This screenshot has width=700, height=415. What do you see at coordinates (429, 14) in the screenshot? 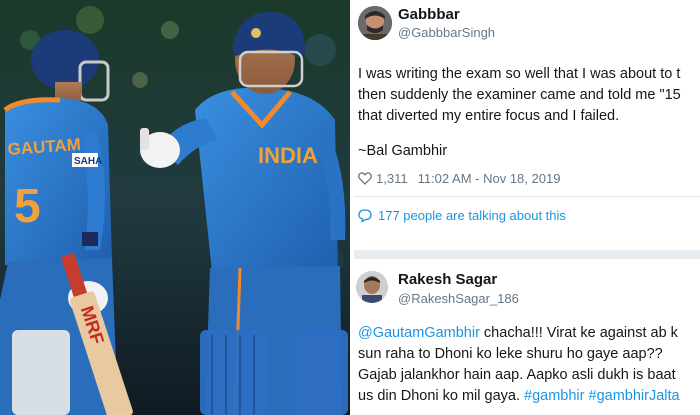
I see `display-name: Gabbbar` at bounding box center [429, 14].